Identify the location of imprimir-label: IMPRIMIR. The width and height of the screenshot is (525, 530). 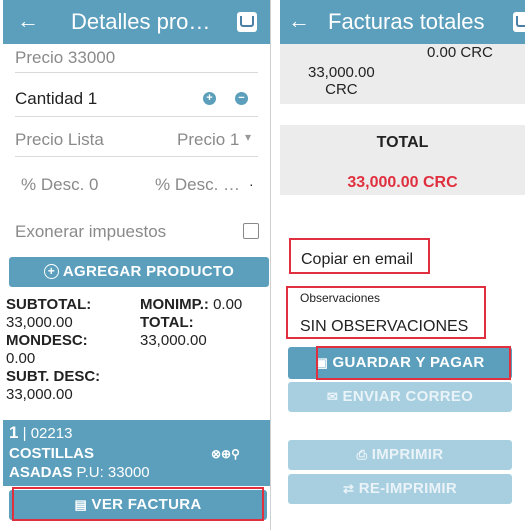
(407, 454).